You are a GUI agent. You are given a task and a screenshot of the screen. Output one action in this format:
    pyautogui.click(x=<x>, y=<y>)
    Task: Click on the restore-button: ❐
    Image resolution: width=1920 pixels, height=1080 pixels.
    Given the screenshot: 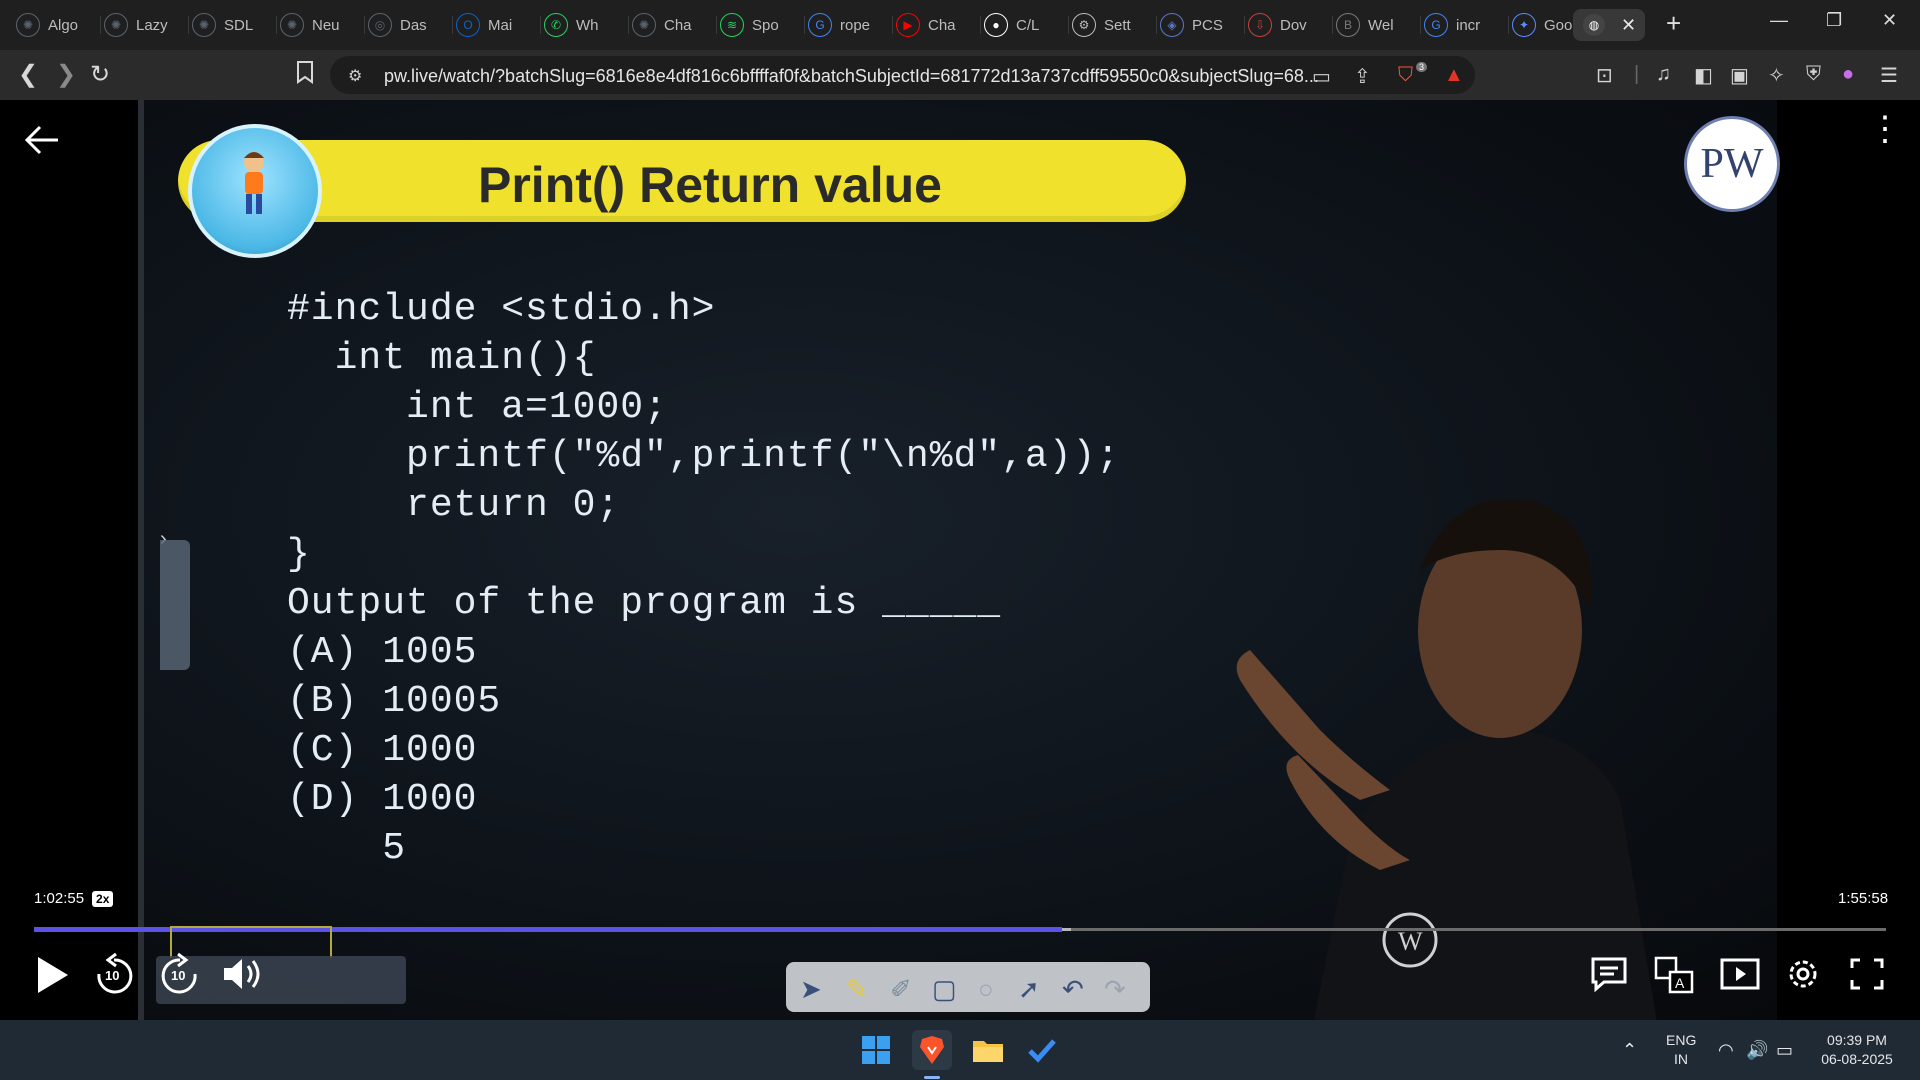 What is the action you would take?
    pyautogui.click(x=1834, y=20)
    